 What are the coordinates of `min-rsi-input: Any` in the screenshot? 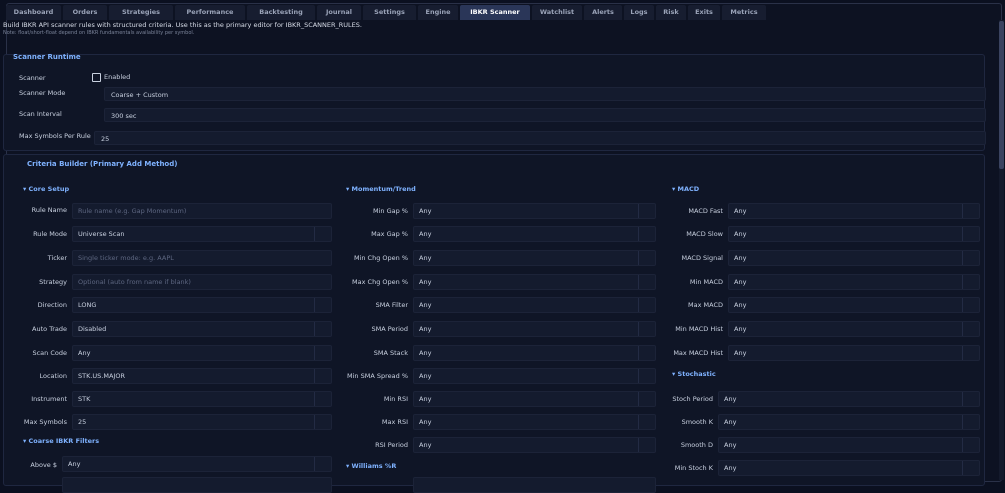 It's located at (534, 399).